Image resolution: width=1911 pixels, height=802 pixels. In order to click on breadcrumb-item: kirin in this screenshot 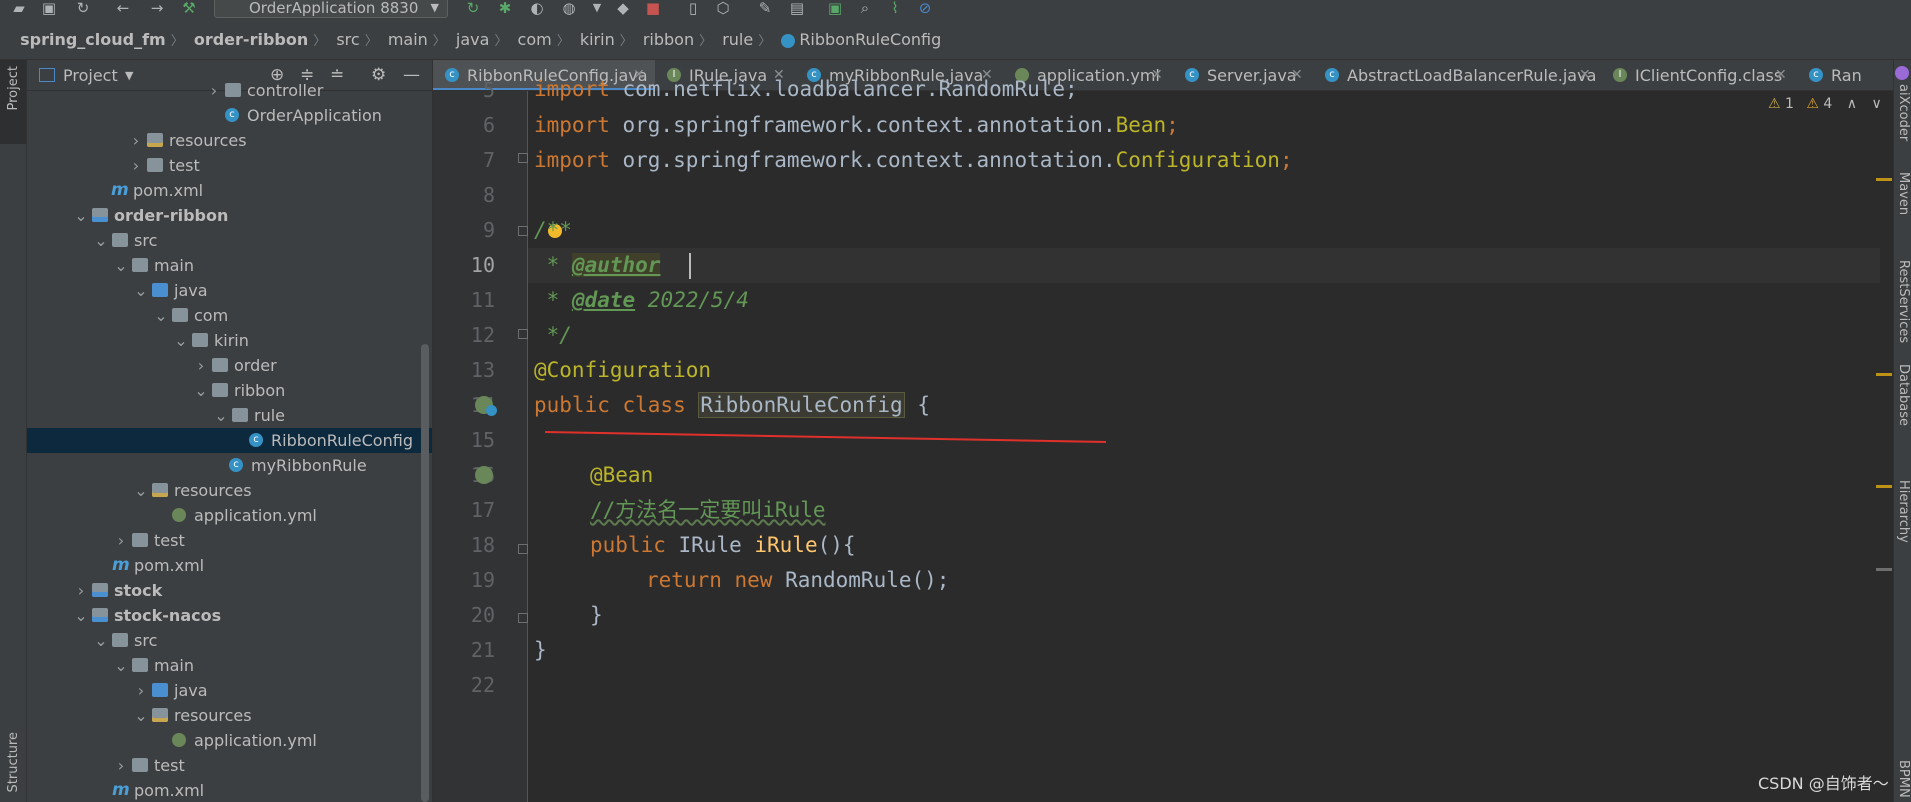, I will do `click(597, 40)`.